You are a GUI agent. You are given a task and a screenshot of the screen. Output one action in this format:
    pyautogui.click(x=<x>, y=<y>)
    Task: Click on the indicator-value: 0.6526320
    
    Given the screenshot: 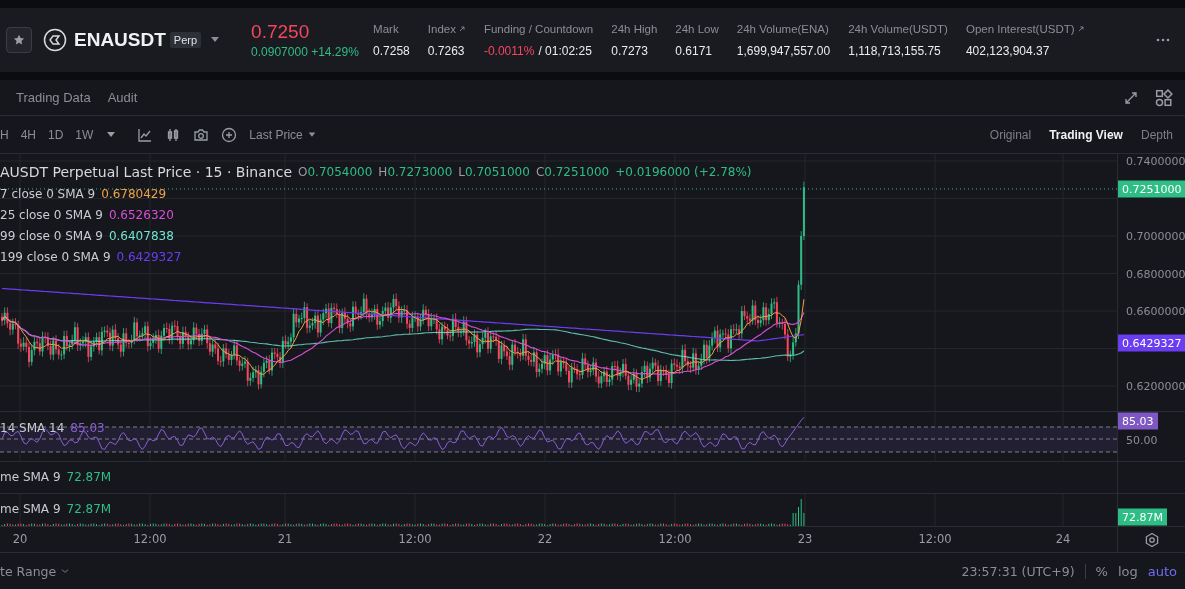 What is the action you would take?
    pyautogui.click(x=141, y=215)
    